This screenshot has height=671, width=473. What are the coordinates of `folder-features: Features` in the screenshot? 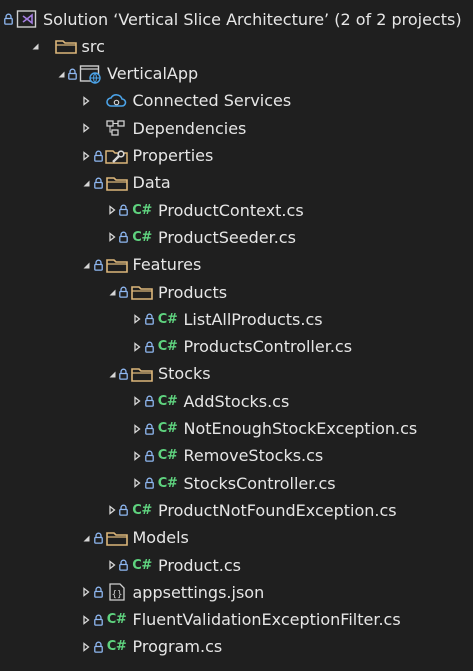 It's located at (236, 265).